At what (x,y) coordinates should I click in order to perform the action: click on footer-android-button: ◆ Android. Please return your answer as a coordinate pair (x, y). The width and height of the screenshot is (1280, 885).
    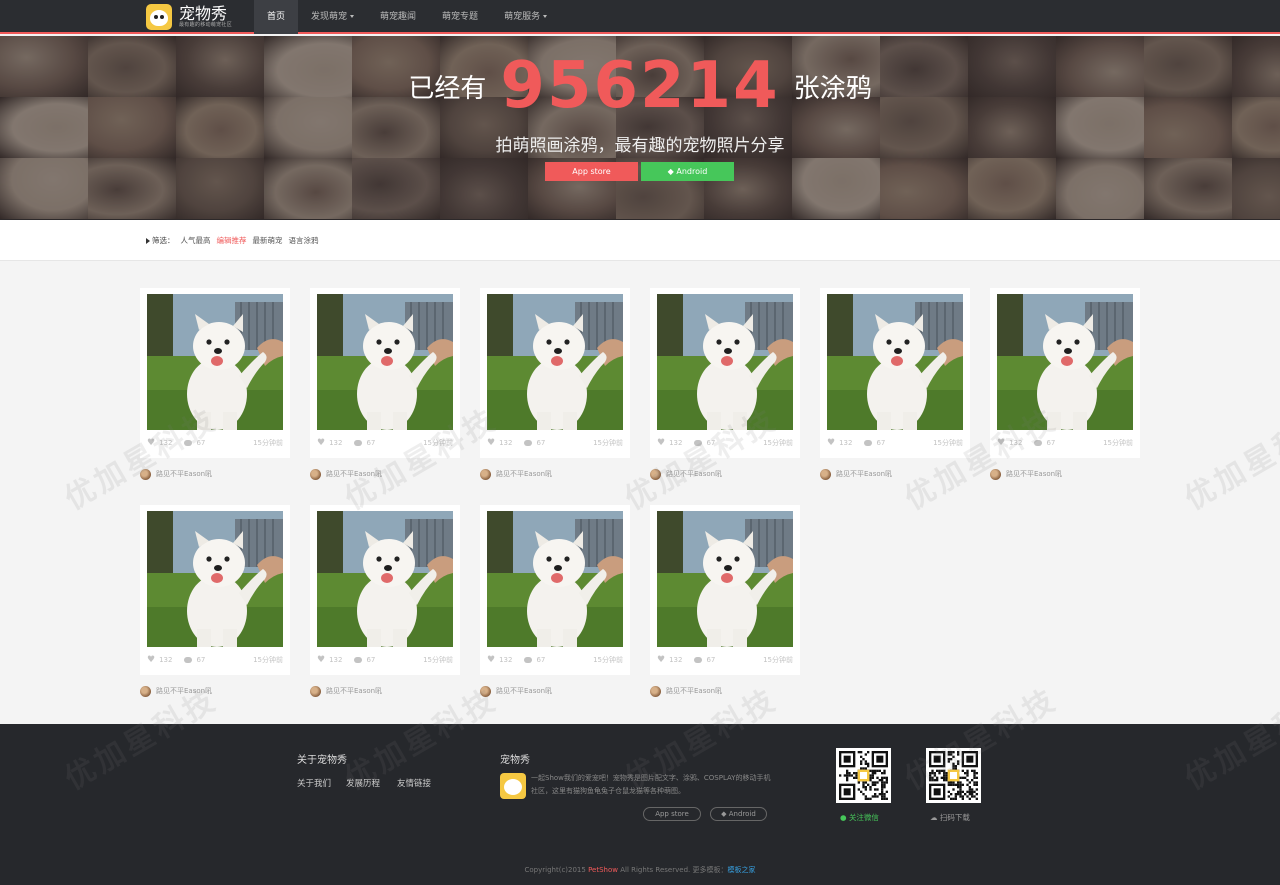
    Looking at the image, I should click on (738, 814).